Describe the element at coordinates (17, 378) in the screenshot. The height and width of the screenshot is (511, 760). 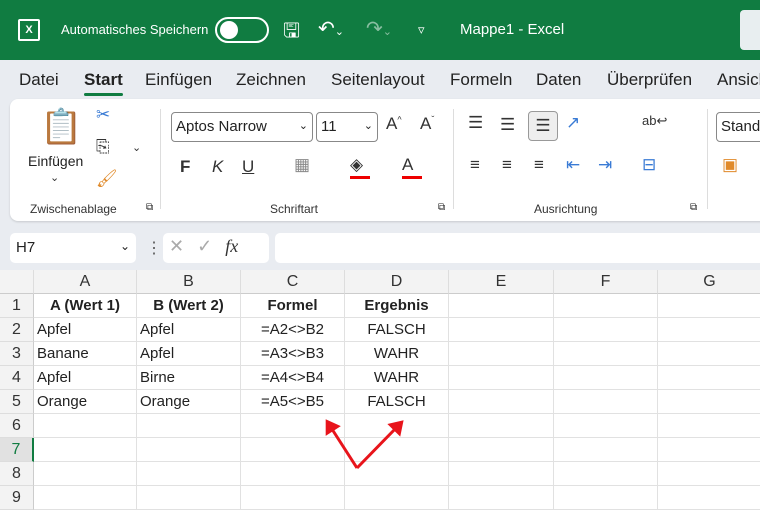
I see `row-header-4: 4` at that location.